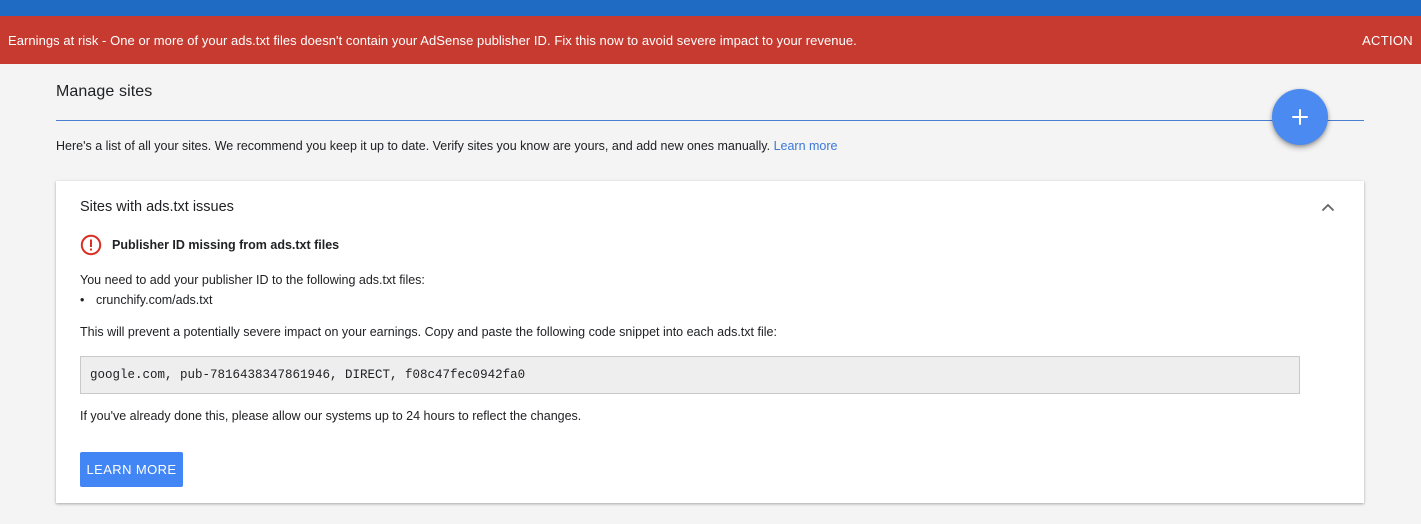 The image size is (1421, 524). What do you see at coordinates (806, 146) in the screenshot?
I see `learn-more-link: Learn more` at bounding box center [806, 146].